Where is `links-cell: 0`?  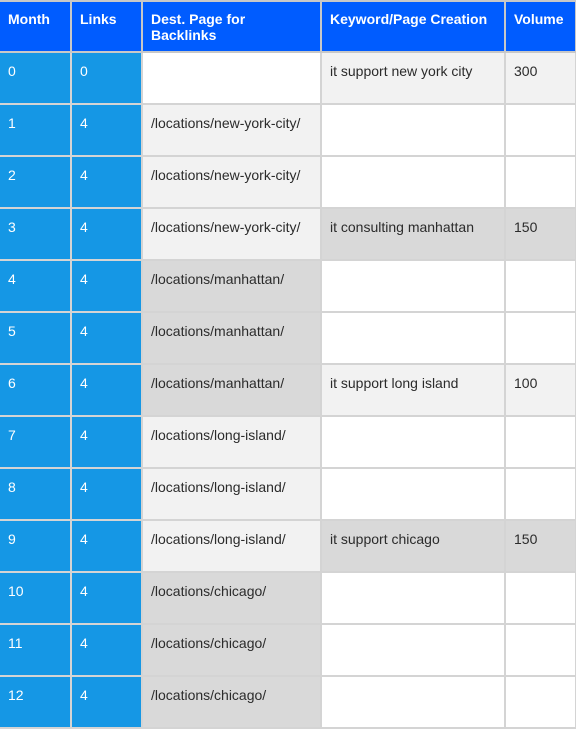
links-cell: 0 is located at coordinates (106, 78).